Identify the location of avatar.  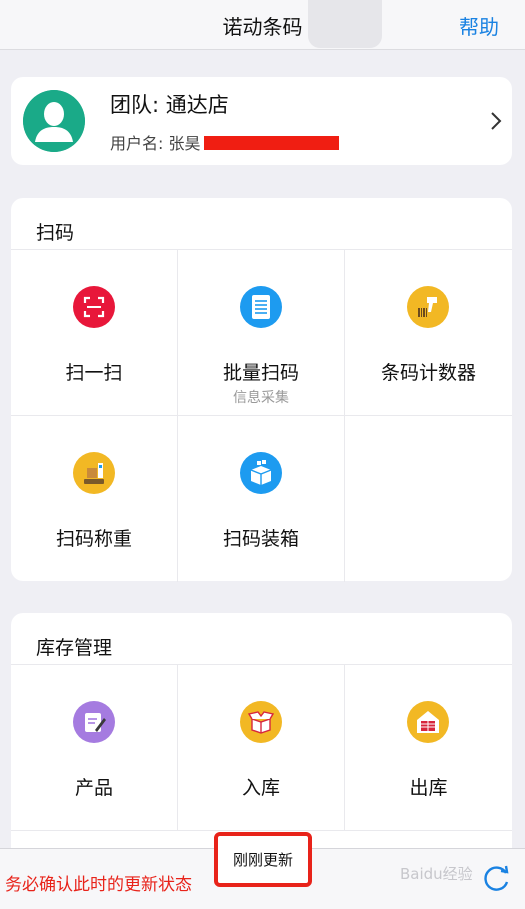
(54, 121).